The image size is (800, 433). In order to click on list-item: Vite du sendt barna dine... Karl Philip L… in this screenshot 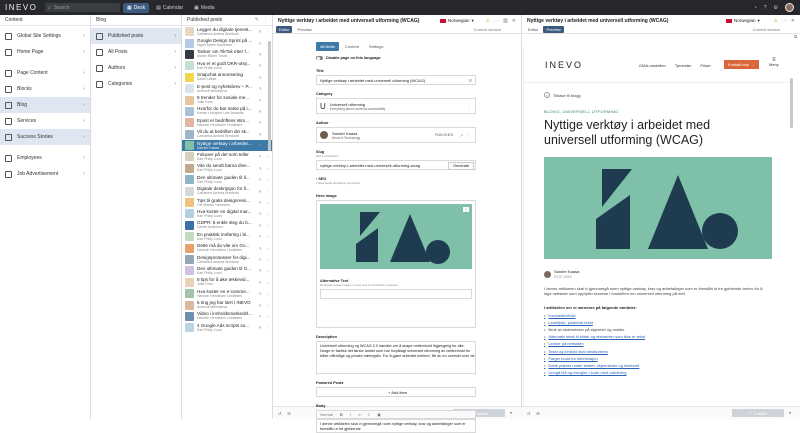, I will do `click(227, 168)`.